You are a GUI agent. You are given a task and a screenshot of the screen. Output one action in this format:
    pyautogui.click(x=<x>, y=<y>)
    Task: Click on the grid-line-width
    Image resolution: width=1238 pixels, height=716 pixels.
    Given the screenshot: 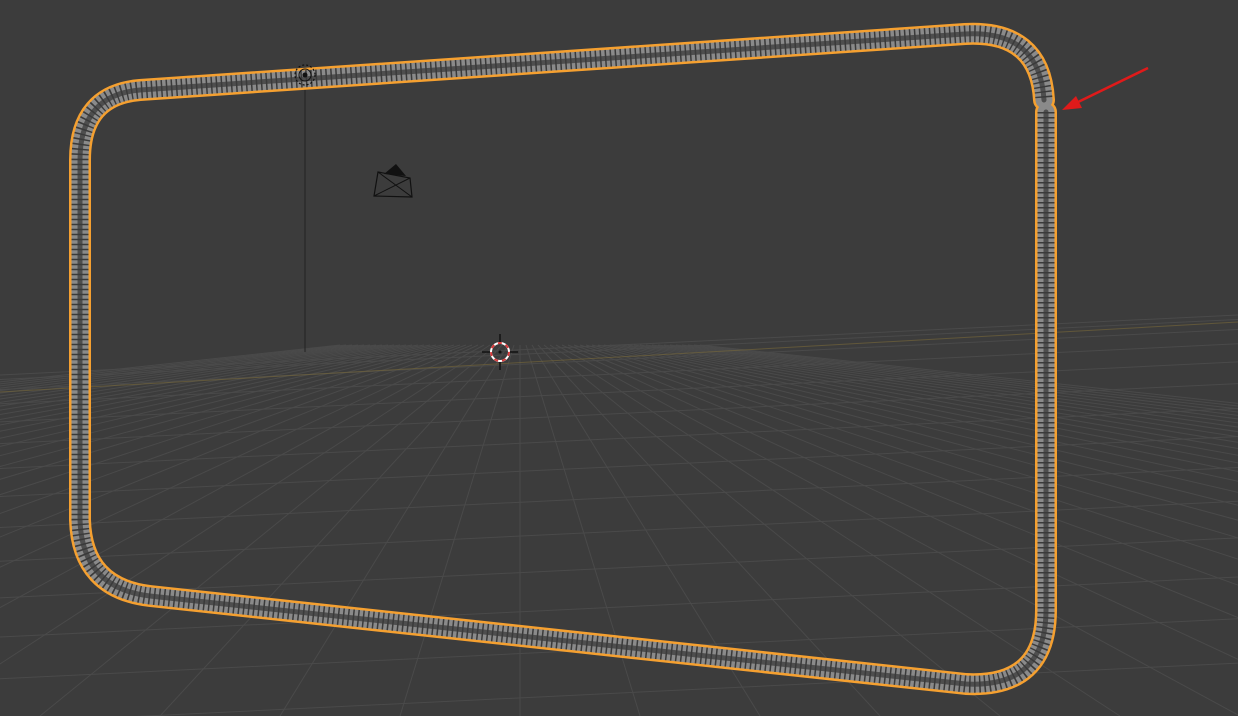 What is the action you would take?
    pyautogui.click(x=686, y=689)
    